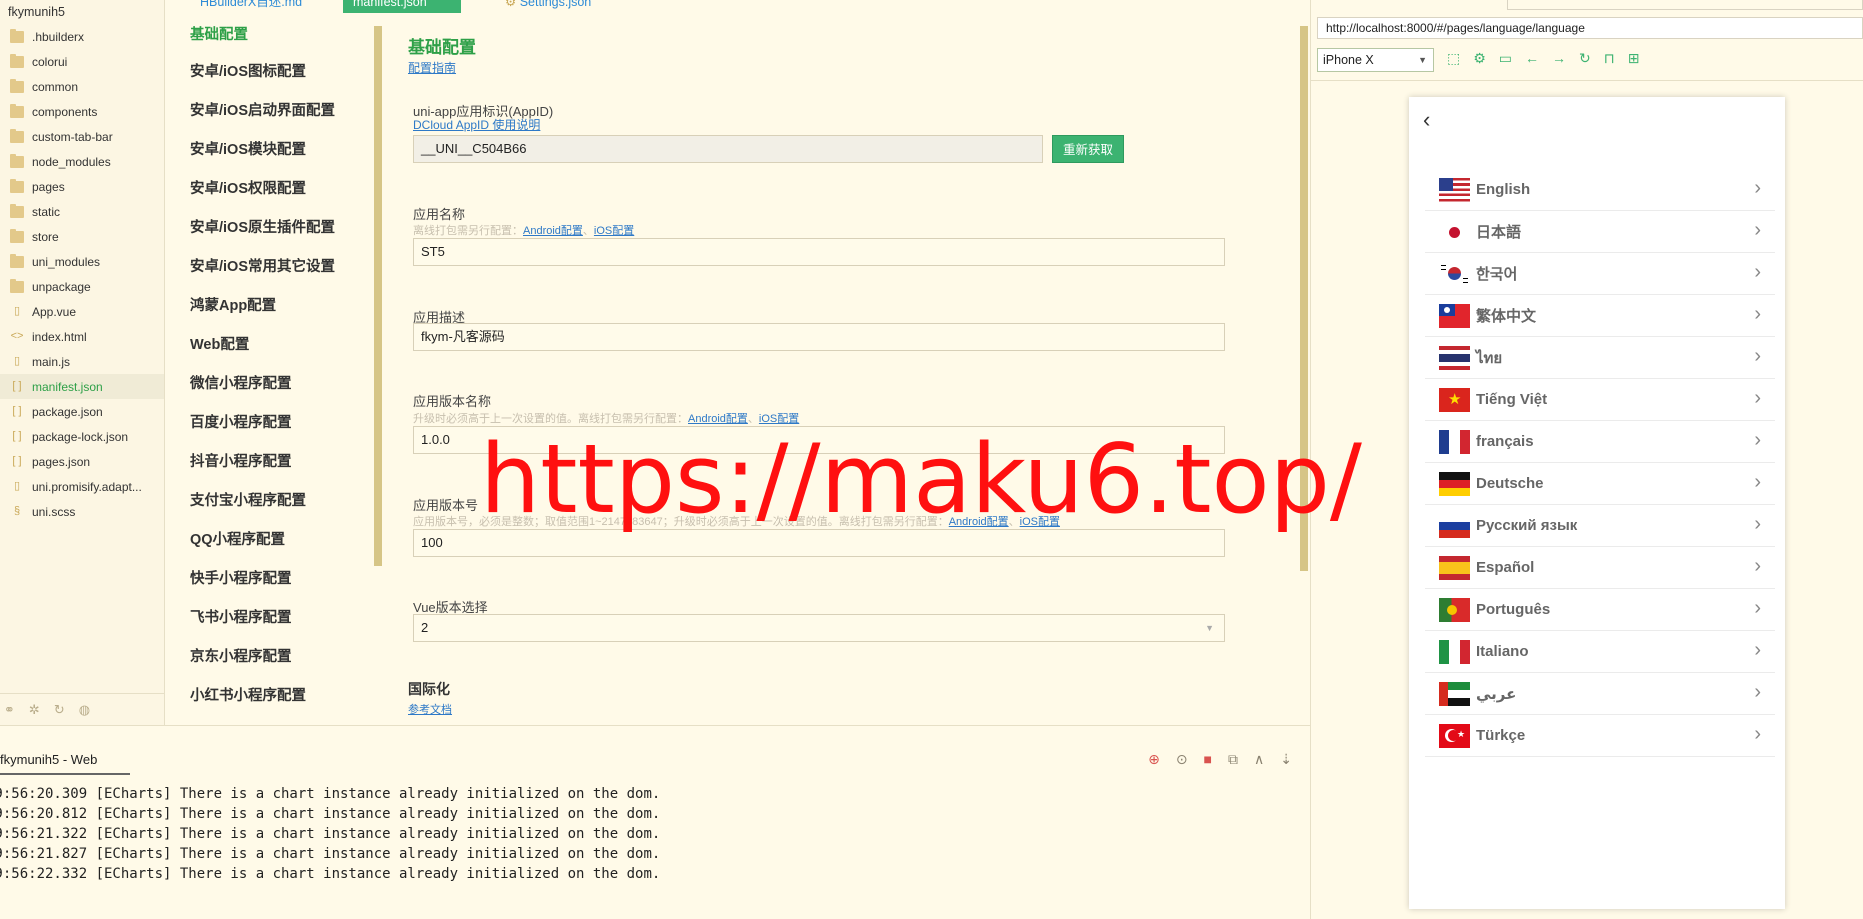  Describe the element at coordinates (275, 696) in the screenshot. I see `config-nav-item: 小红书小程序配置` at that location.